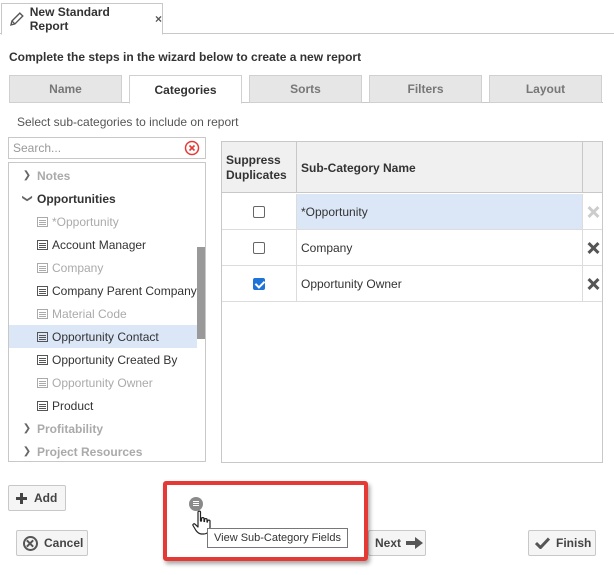 This screenshot has height=575, width=614. Describe the element at coordinates (64, 543) in the screenshot. I see `cancel-button-label: Cancel` at that location.